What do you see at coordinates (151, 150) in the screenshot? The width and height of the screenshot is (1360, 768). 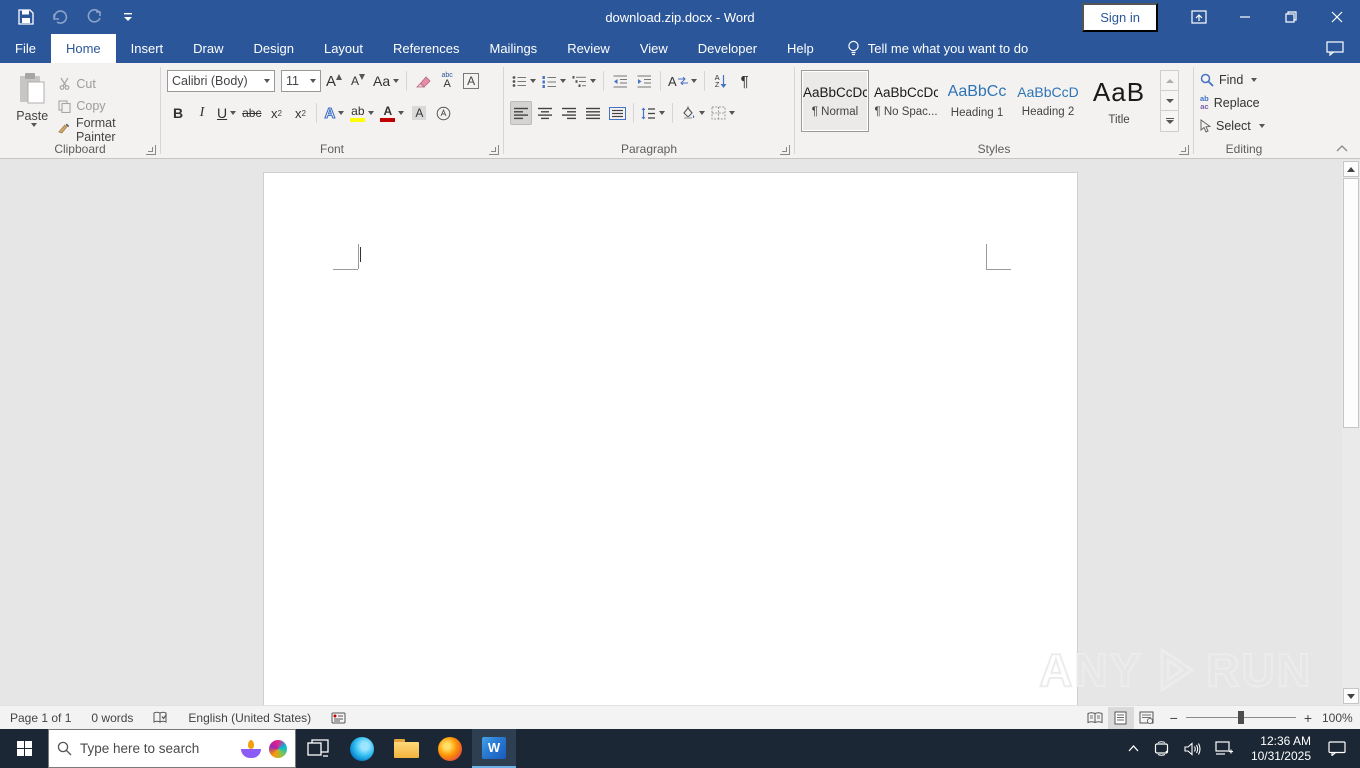 I see `clipboard-dialog-launcher` at bounding box center [151, 150].